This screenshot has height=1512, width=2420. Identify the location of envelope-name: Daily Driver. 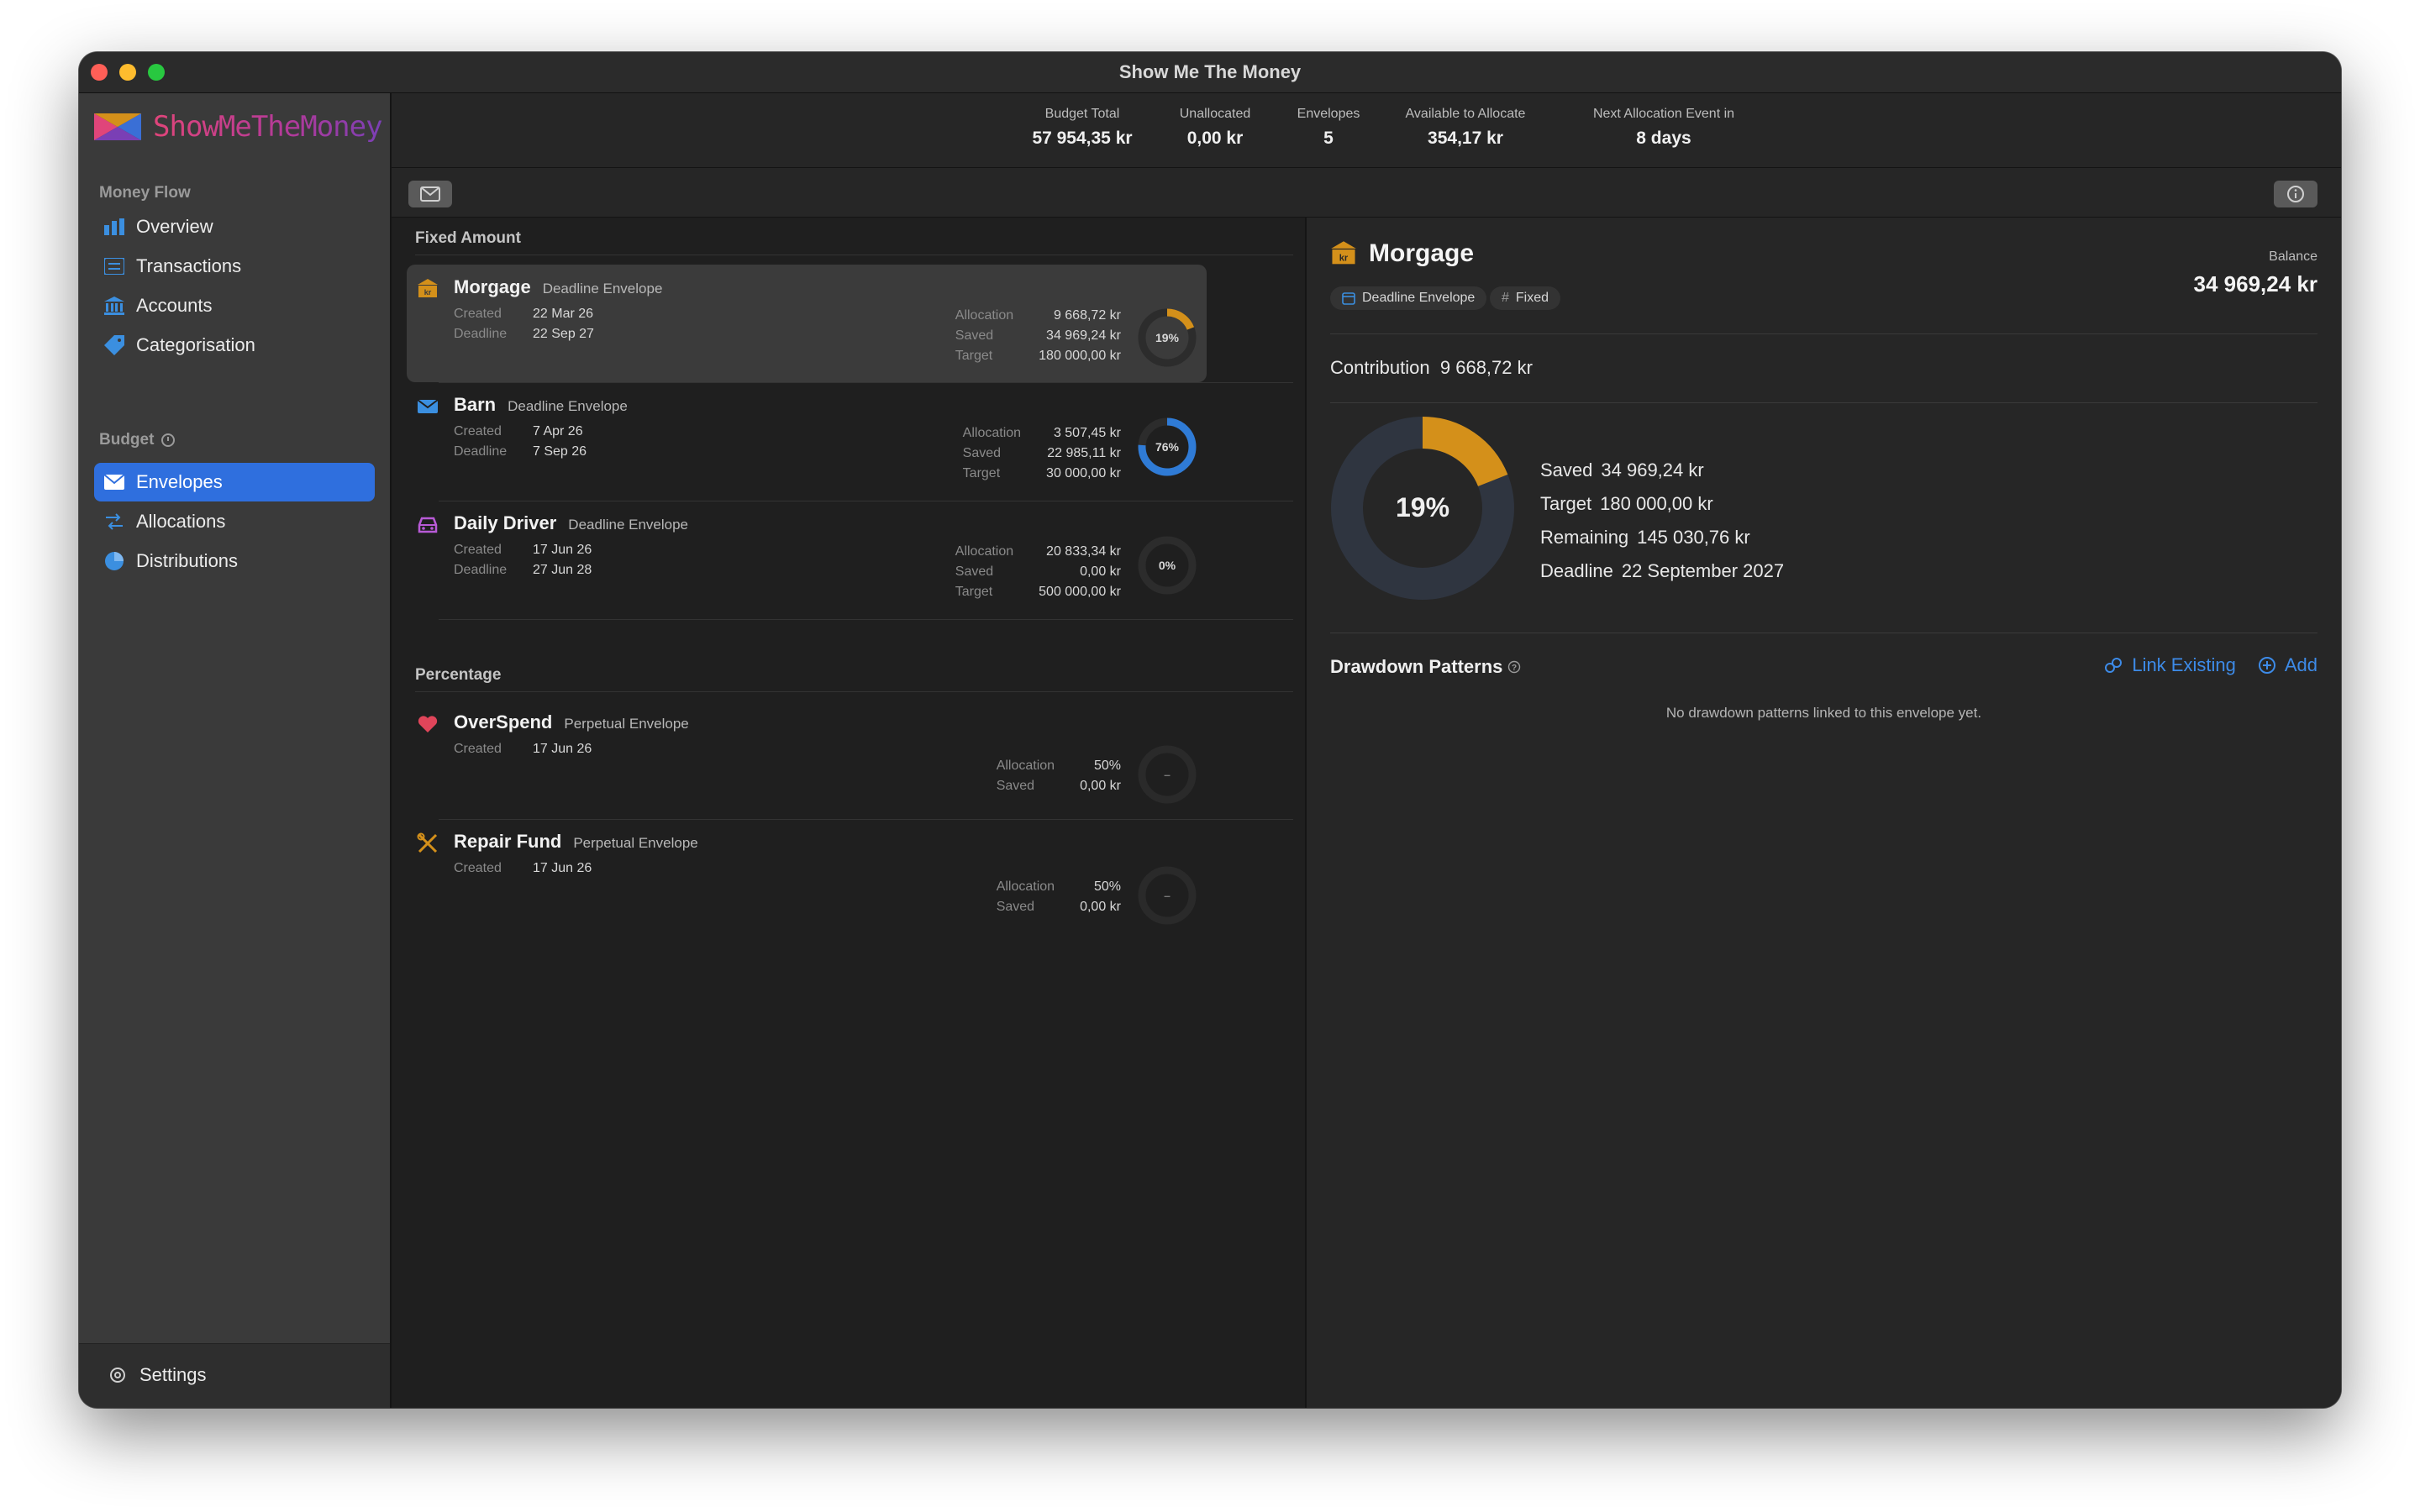
(506, 522).